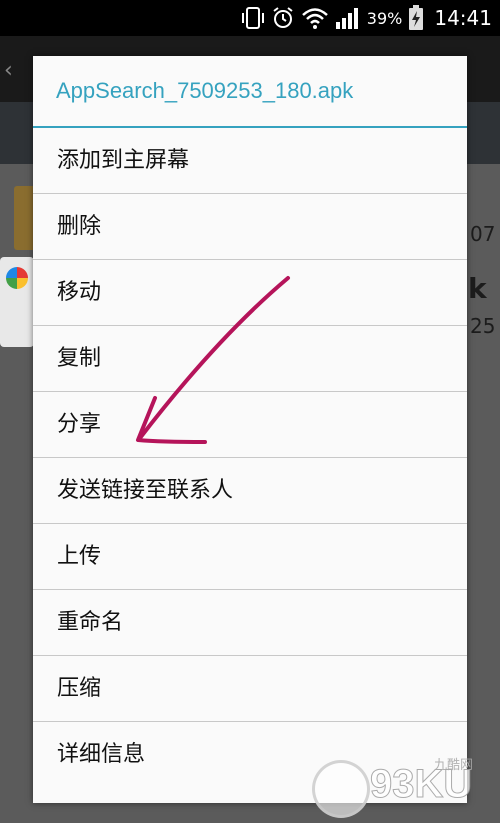 The image size is (500, 823). I want to click on background-file-date: 07, so click(483, 234).